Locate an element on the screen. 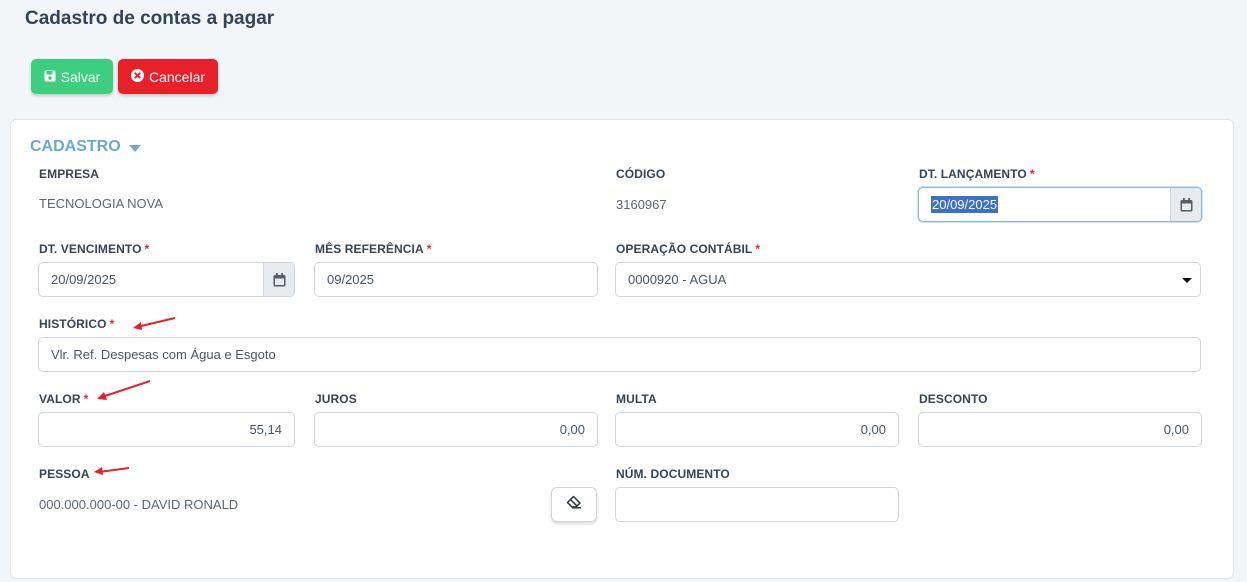 This screenshot has height=582, width=1247. codigo-value: 3160967 is located at coordinates (641, 204).